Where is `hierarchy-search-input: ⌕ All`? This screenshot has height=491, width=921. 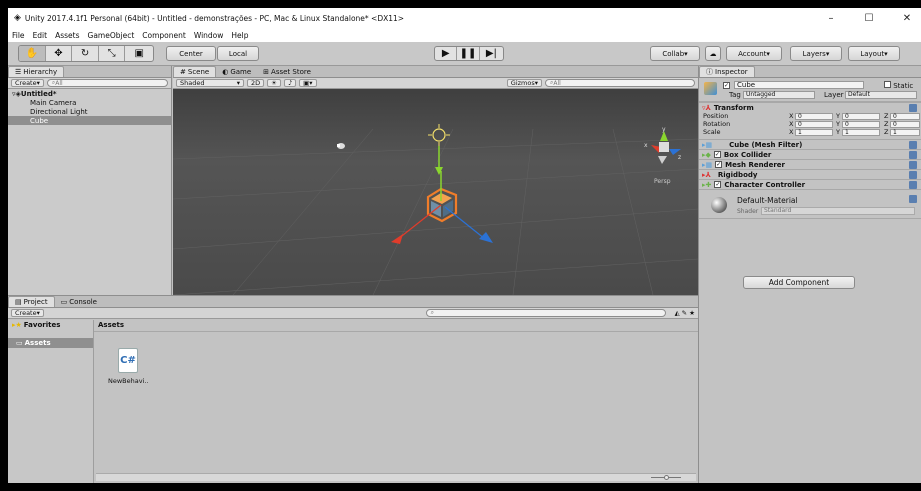
hierarchy-search-input: ⌕ All is located at coordinates (107, 83).